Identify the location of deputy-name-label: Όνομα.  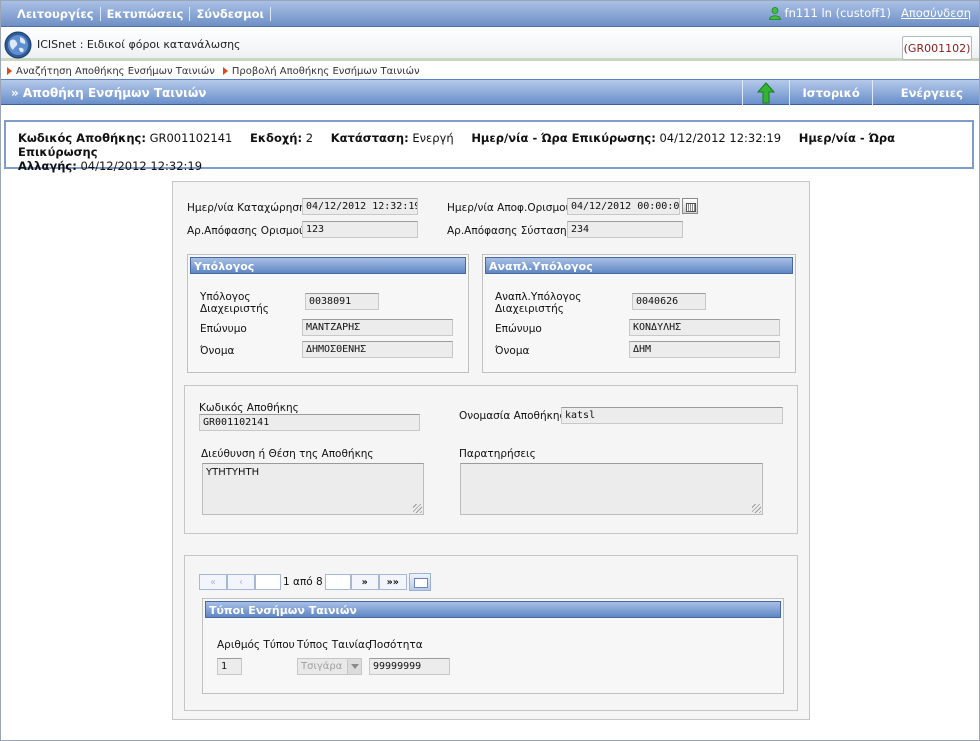
(512, 351).